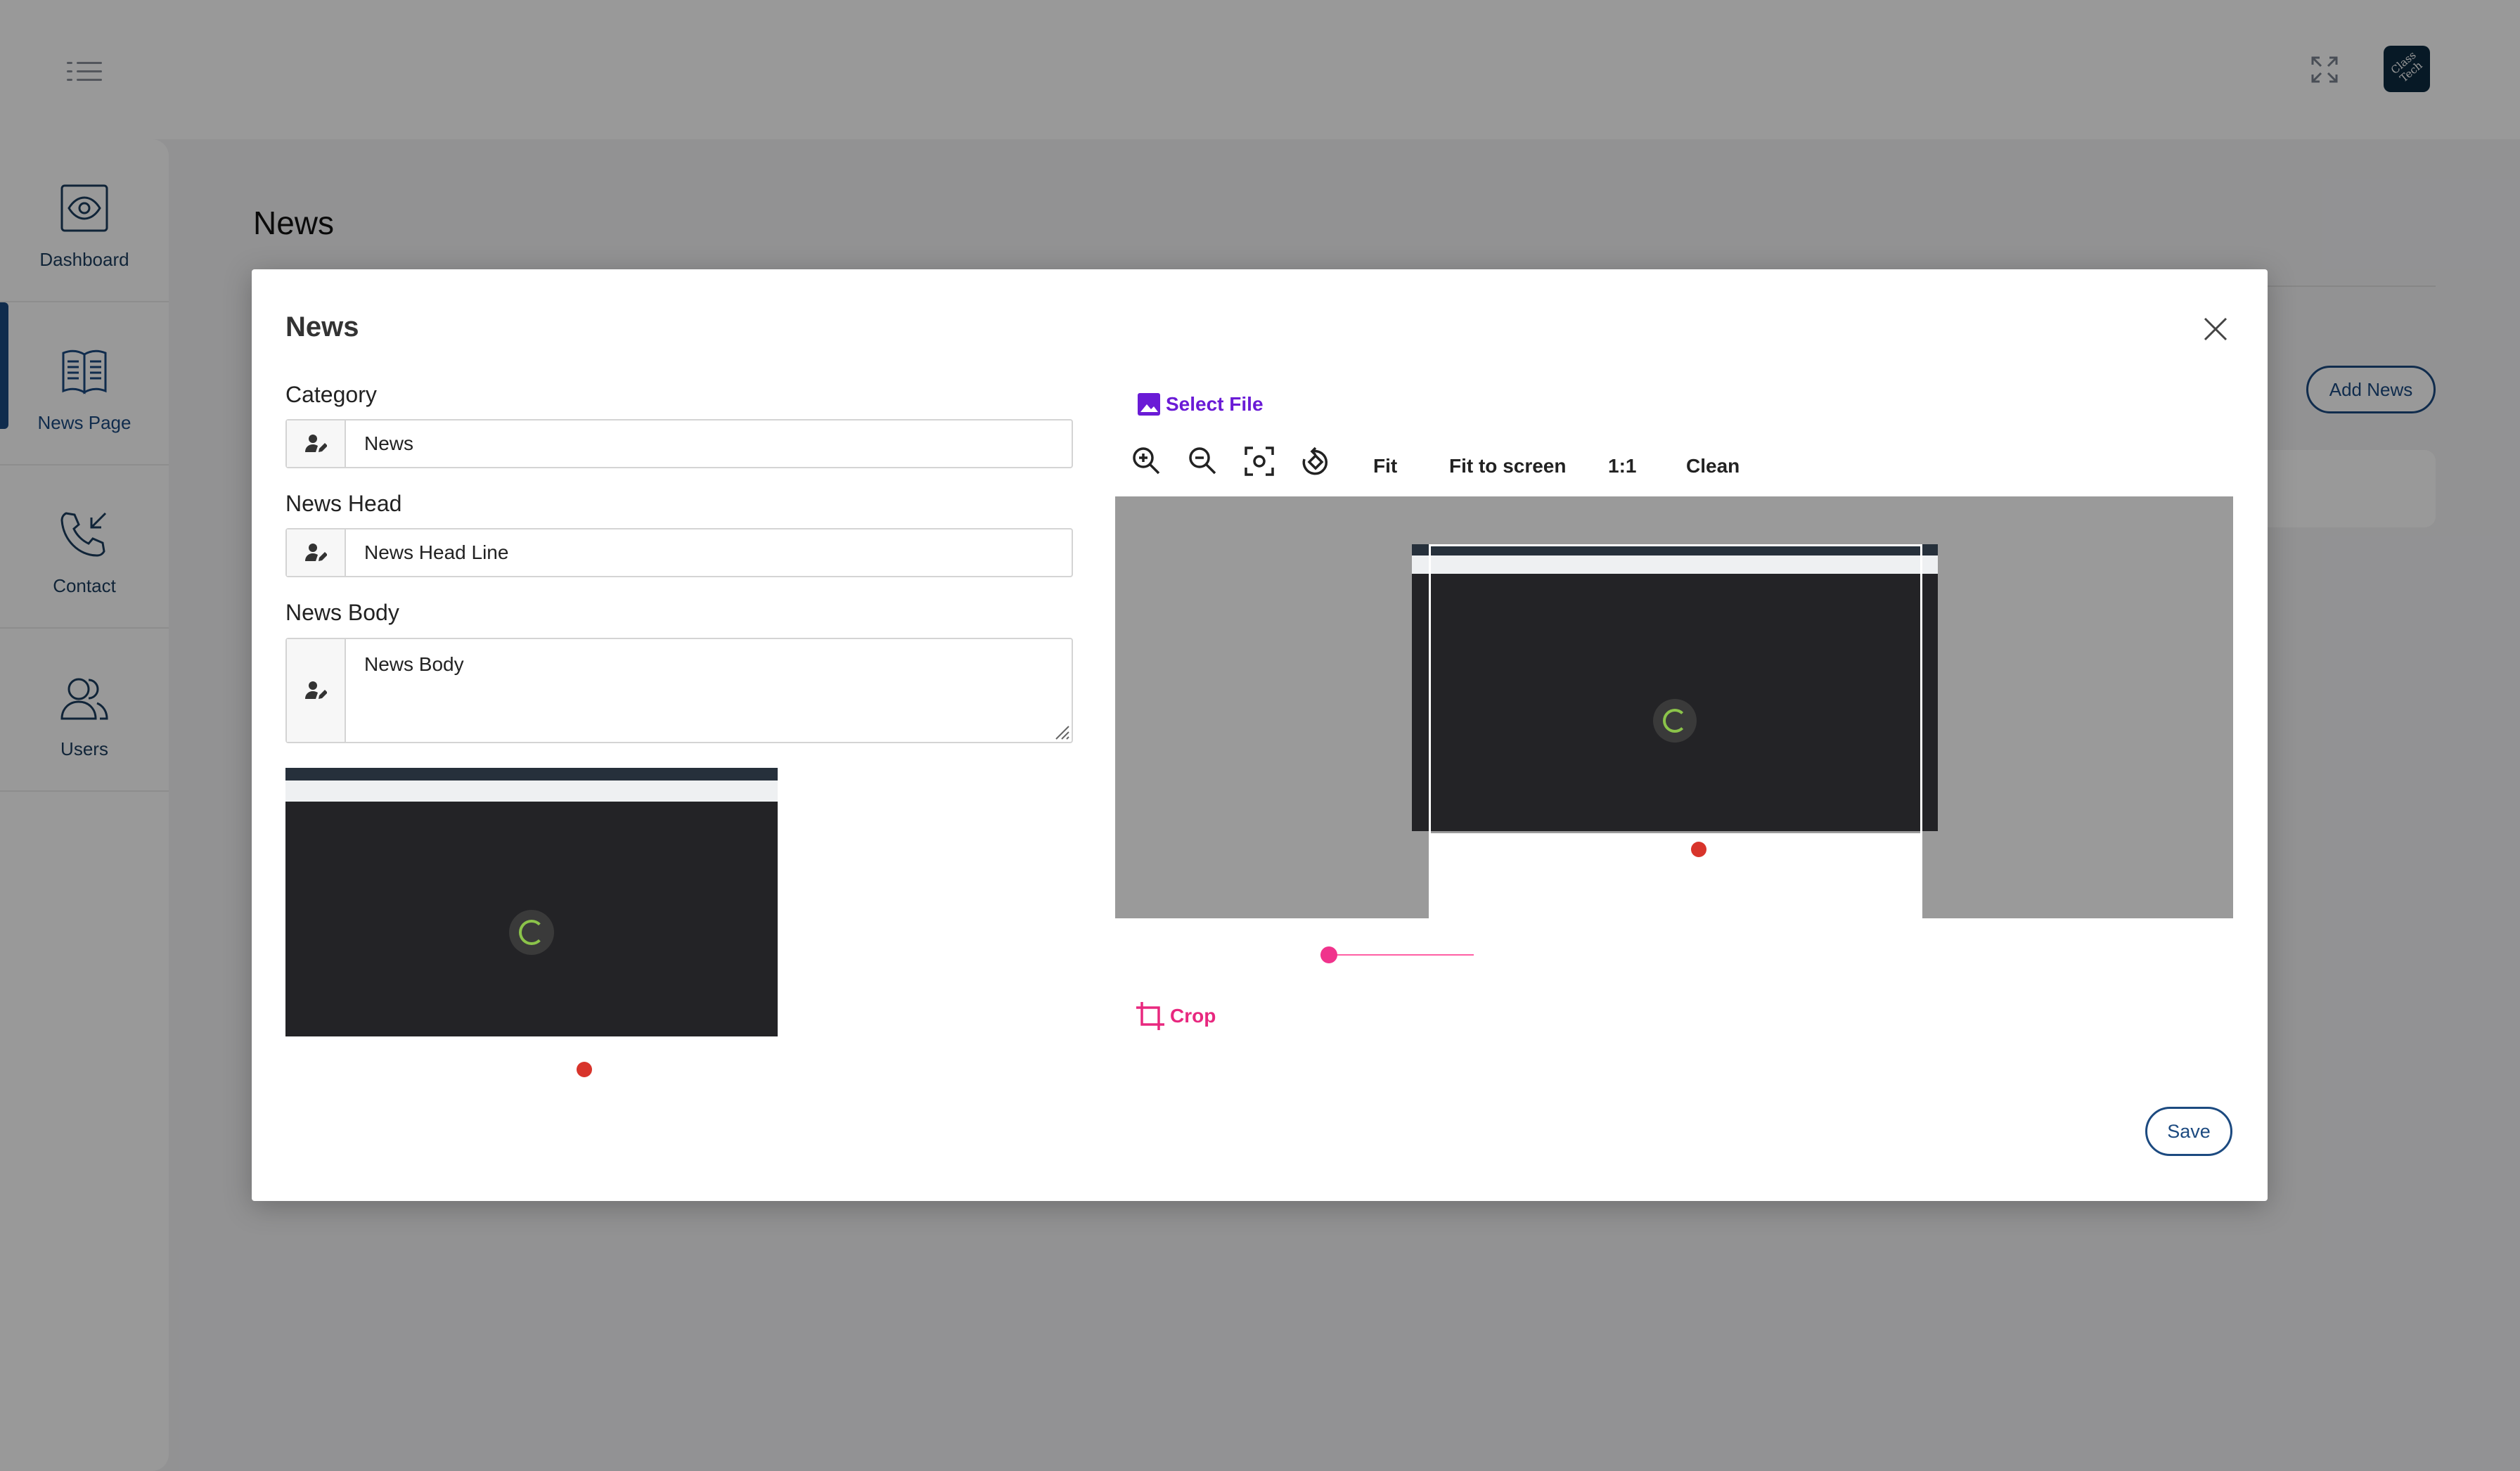 The height and width of the screenshot is (1471, 2520). I want to click on focus-button, so click(1259, 461).